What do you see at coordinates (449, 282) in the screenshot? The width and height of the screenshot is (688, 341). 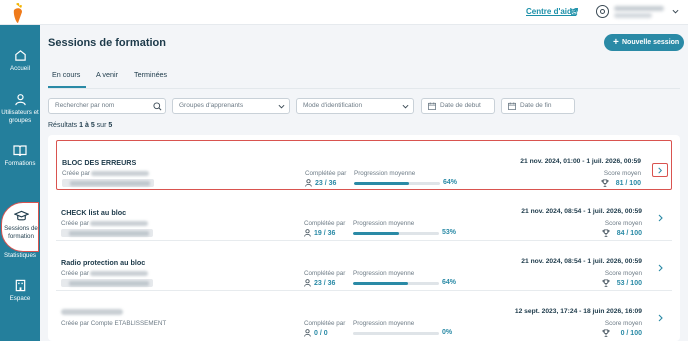 I see `progress-percent: 64%` at bounding box center [449, 282].